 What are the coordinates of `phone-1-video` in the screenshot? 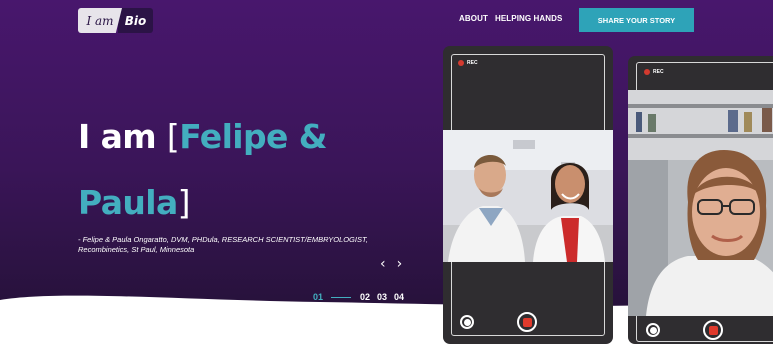 It's located at (528, 196).